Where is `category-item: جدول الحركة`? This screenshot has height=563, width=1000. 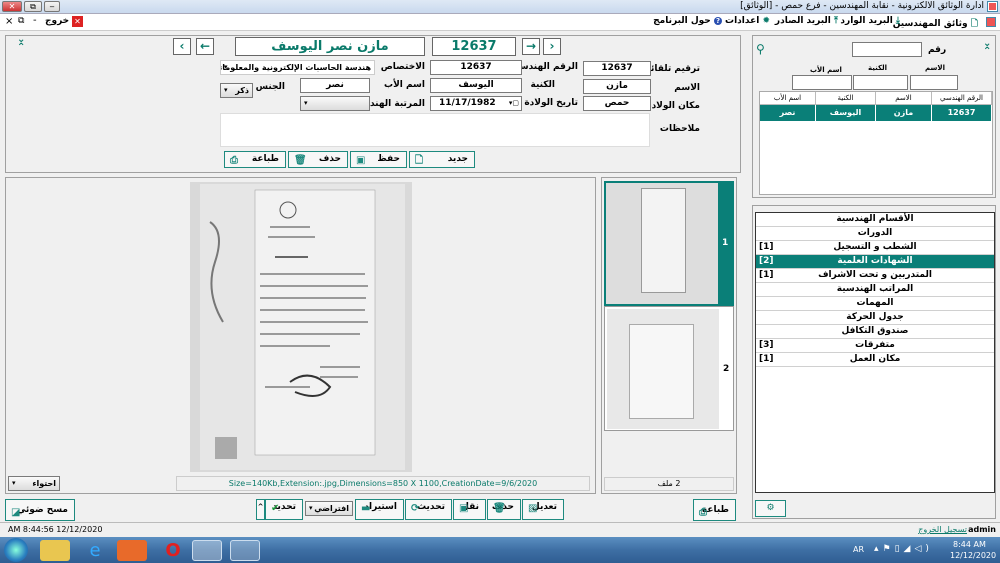 category-item: جدول الحركة is located at coordinates (875, 318).